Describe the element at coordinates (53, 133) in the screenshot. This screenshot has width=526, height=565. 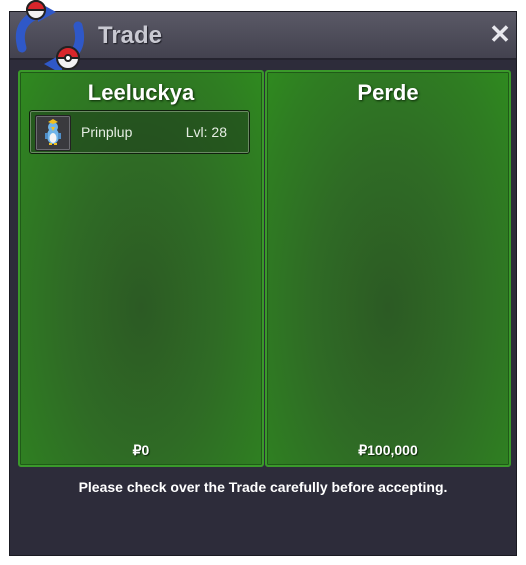
I see `prinplup-sprite-icon` at that location.